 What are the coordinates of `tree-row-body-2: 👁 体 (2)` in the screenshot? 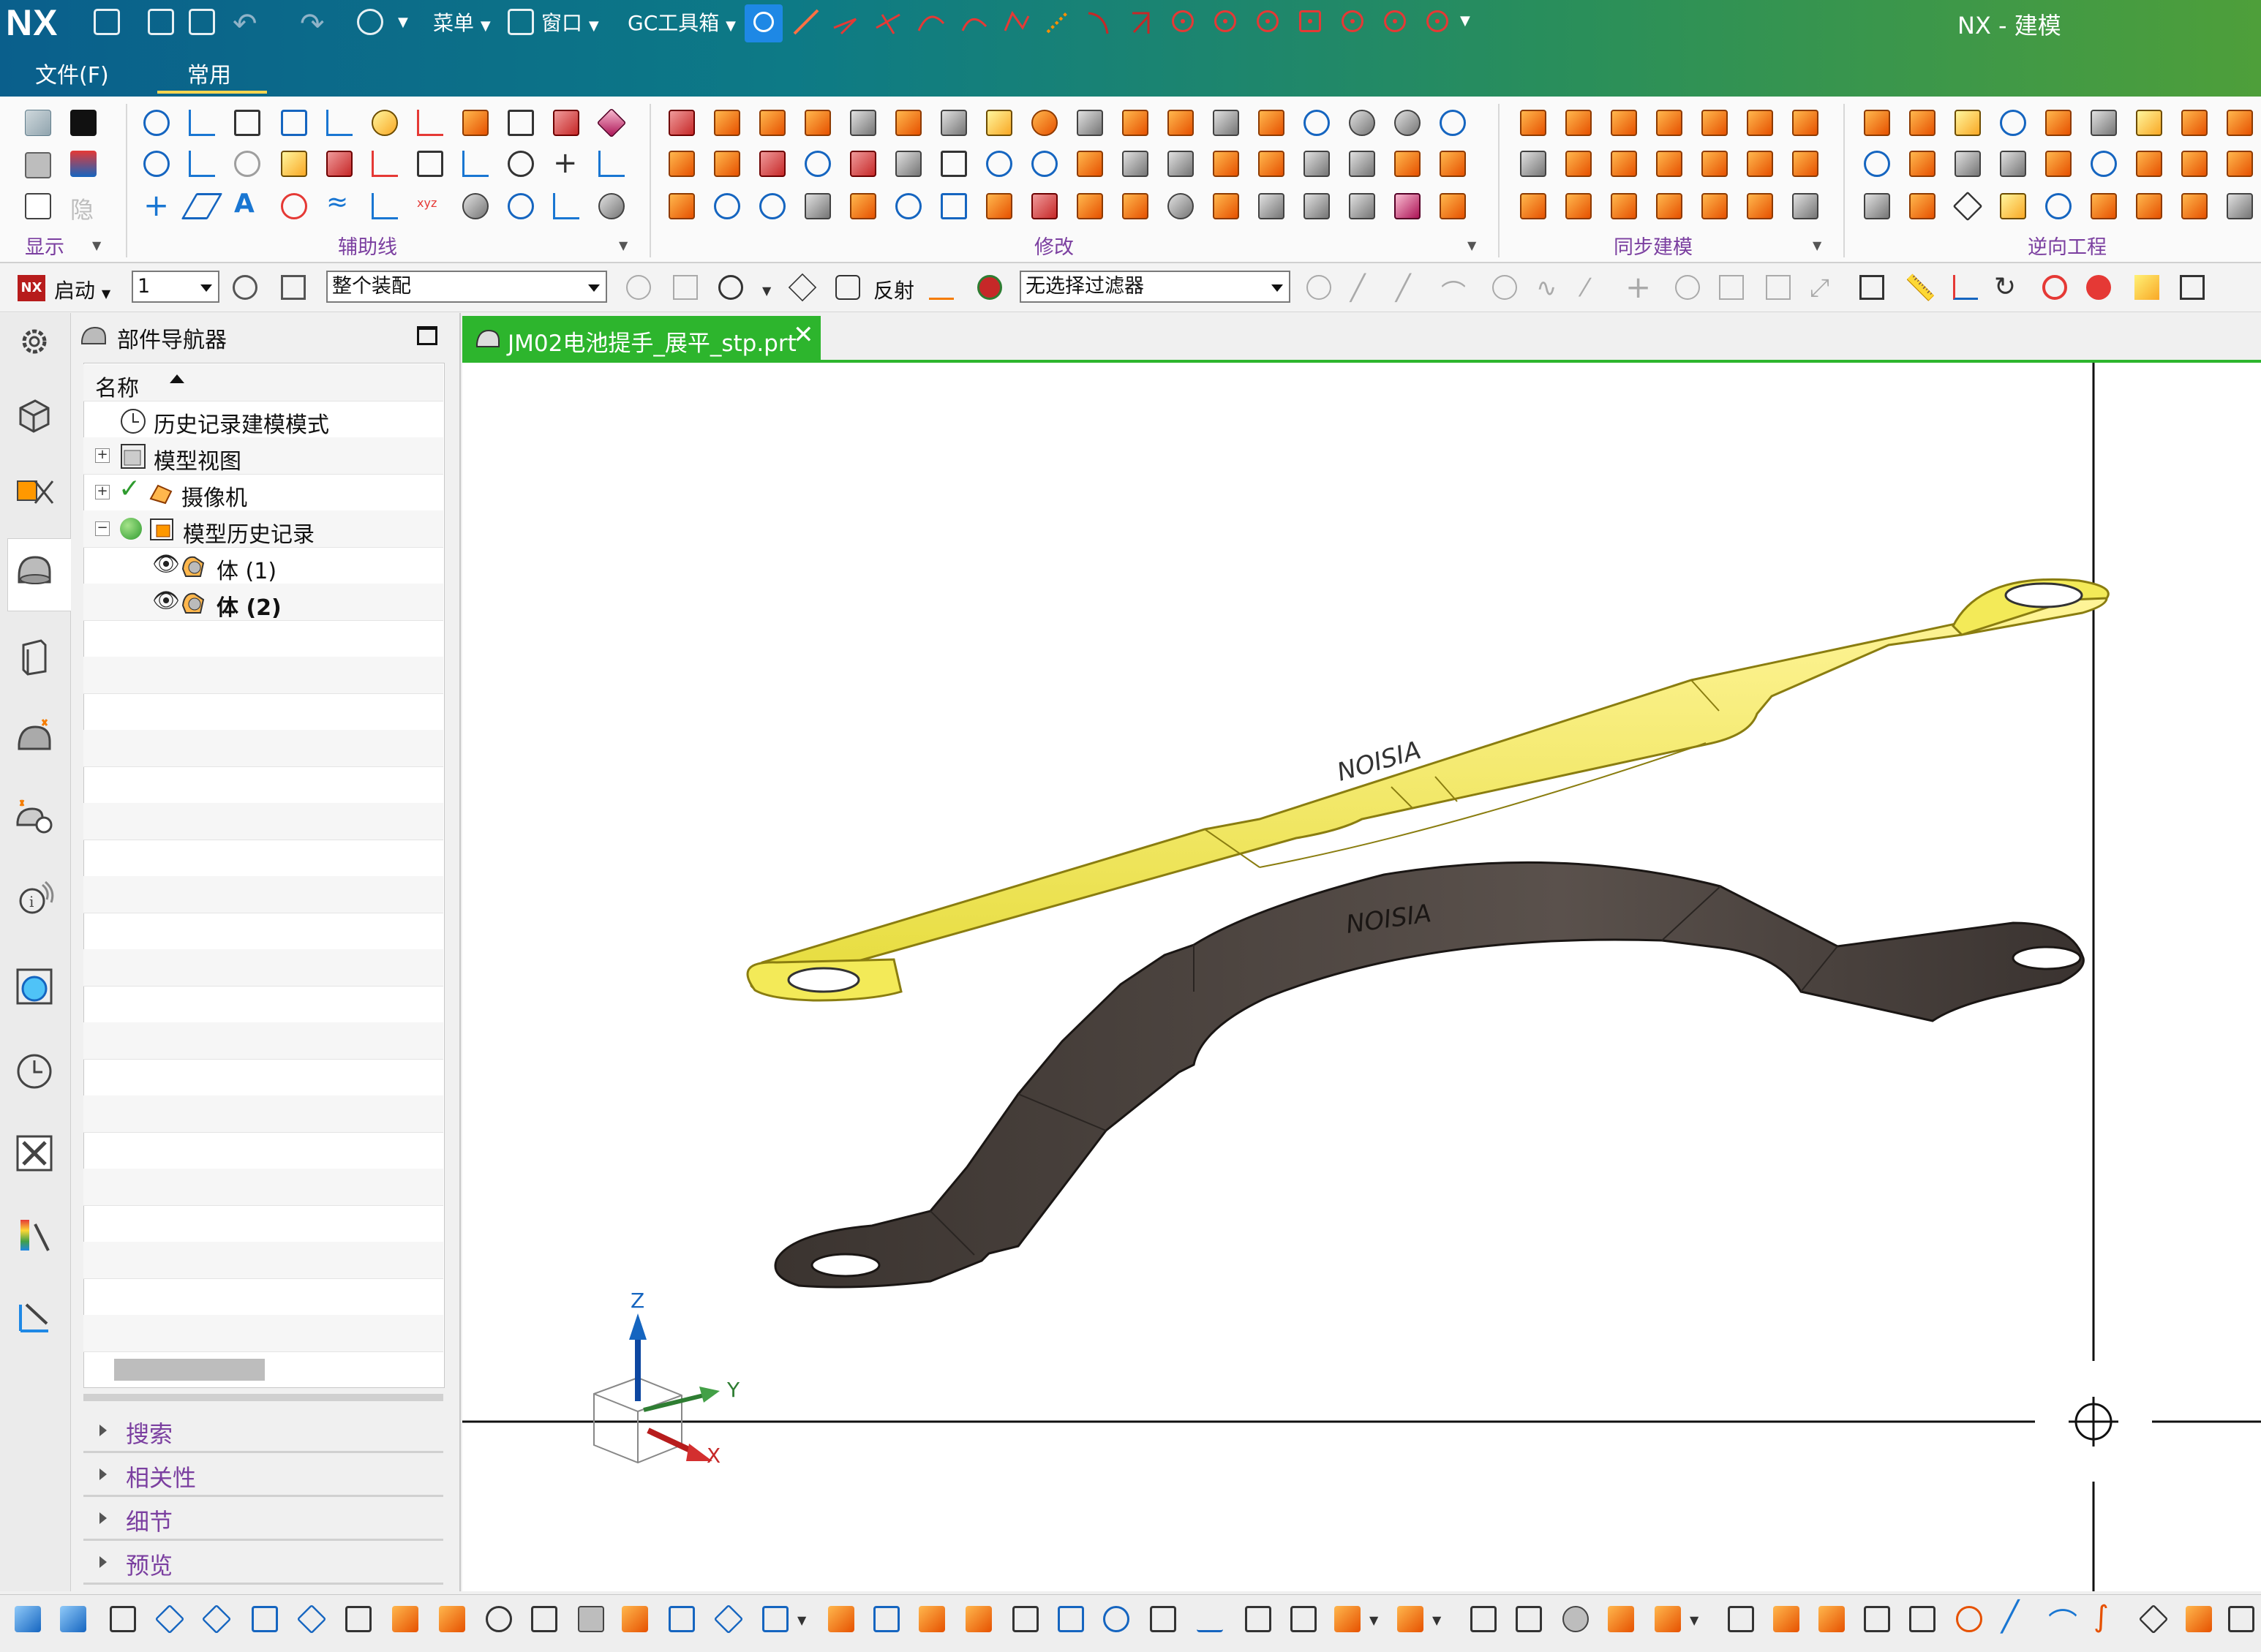 It's located at (263, 602).